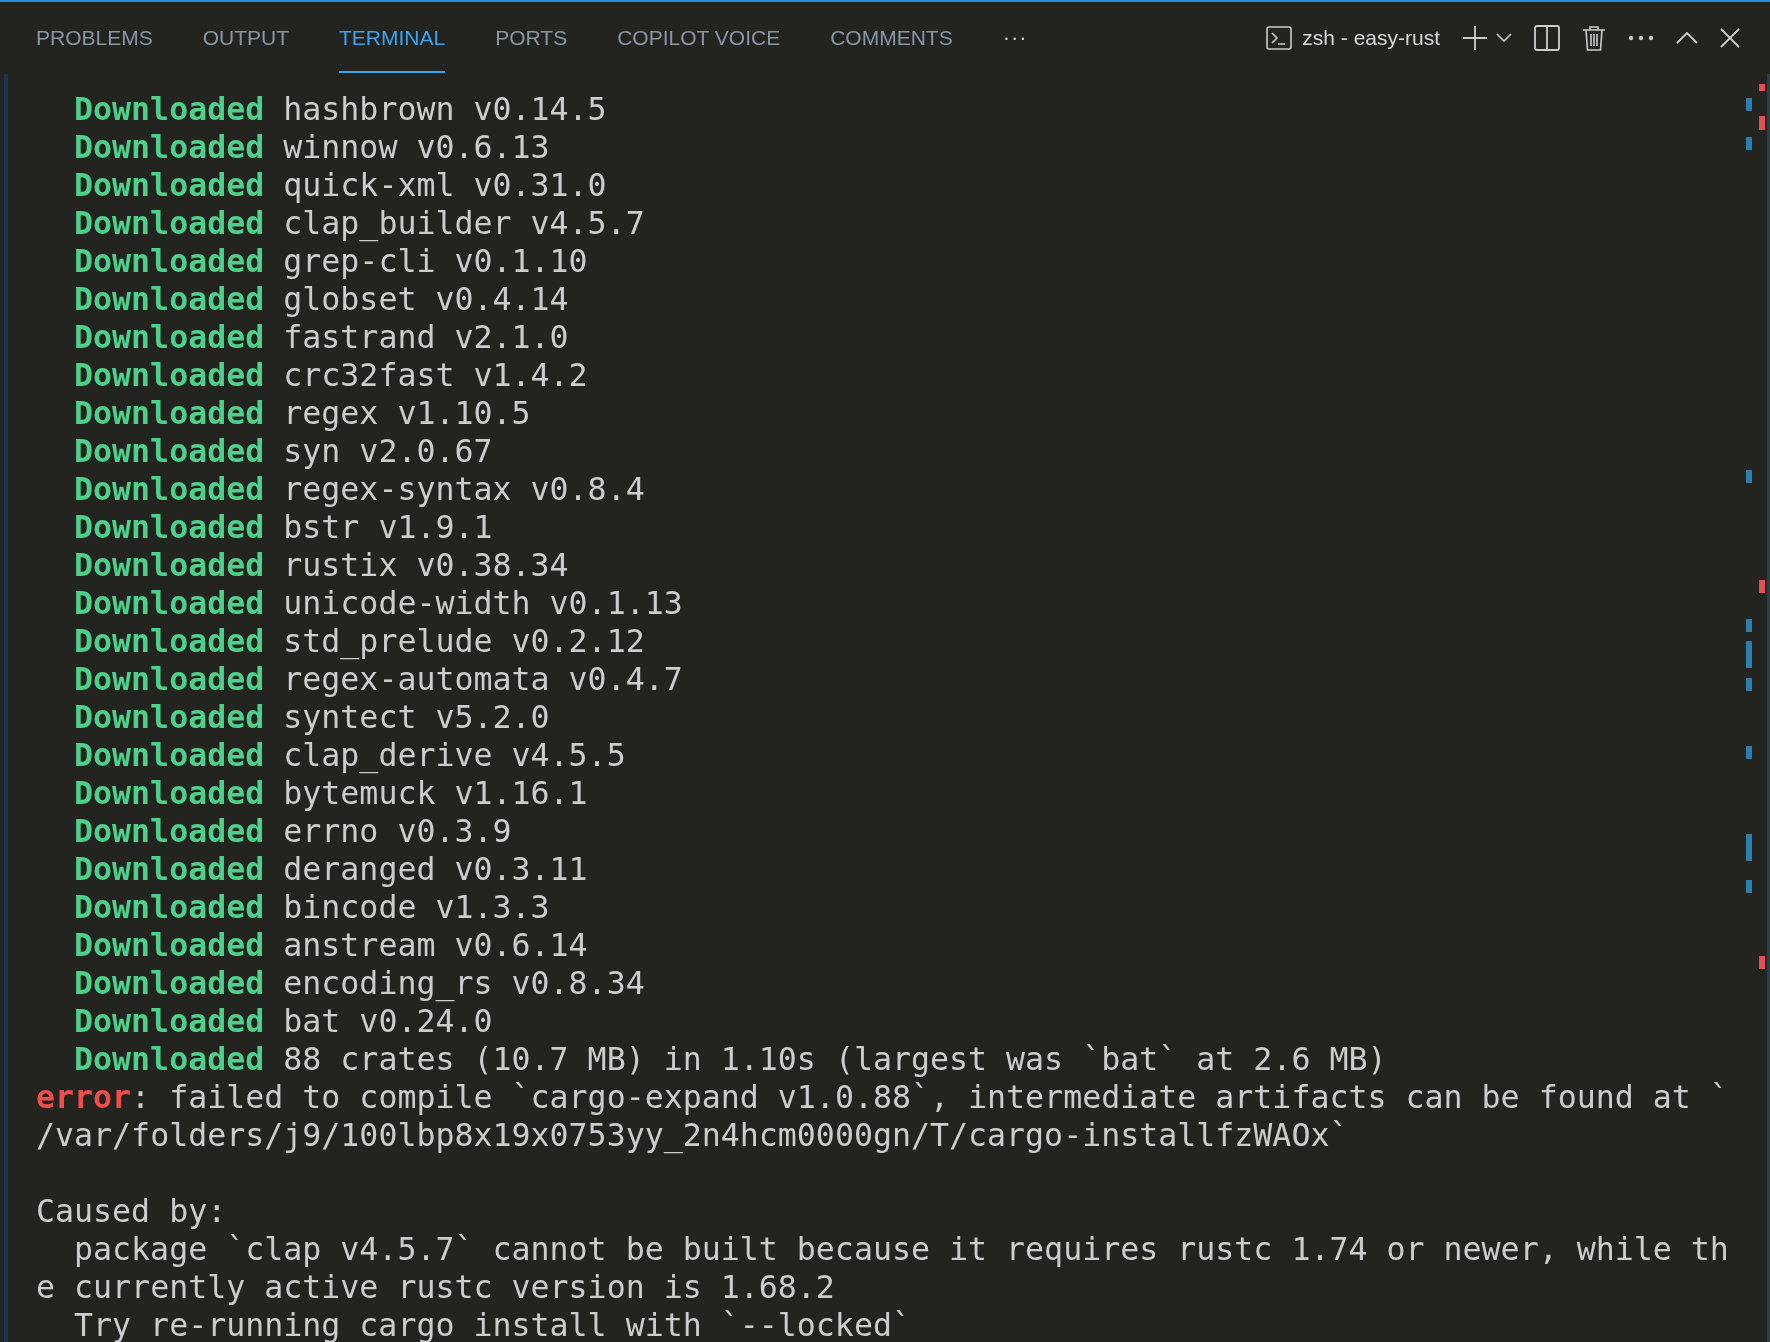 Image resolution: width=1770 pixels, height=1342 pixels. What do you see at coordinates (464, 489) in the screenshot?
I see `terminal-line: regex-syntax v0.8.4` at bounding box center [464, 489].